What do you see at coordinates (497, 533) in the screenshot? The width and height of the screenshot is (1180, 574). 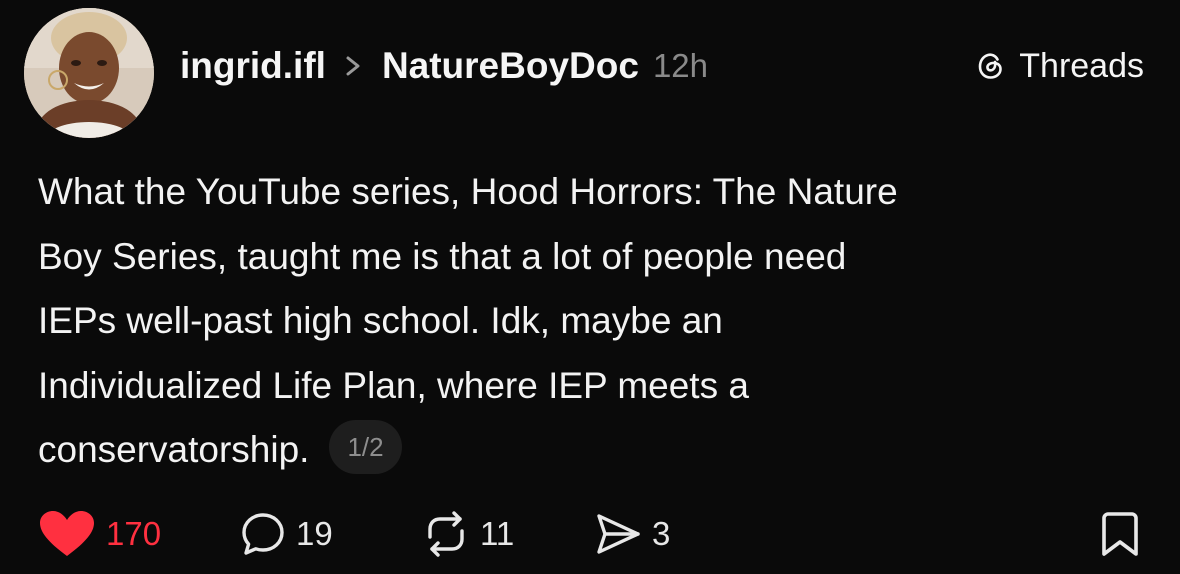 I see `repost-count: 11` at bounding box center [497, 533].